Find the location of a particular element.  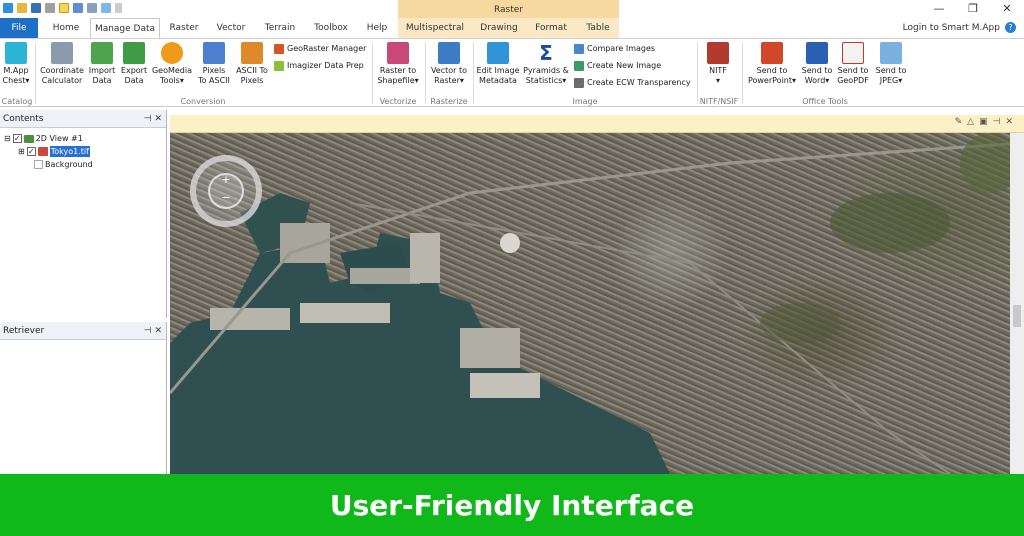

ecw-icon is located at coordinates (579, 83).